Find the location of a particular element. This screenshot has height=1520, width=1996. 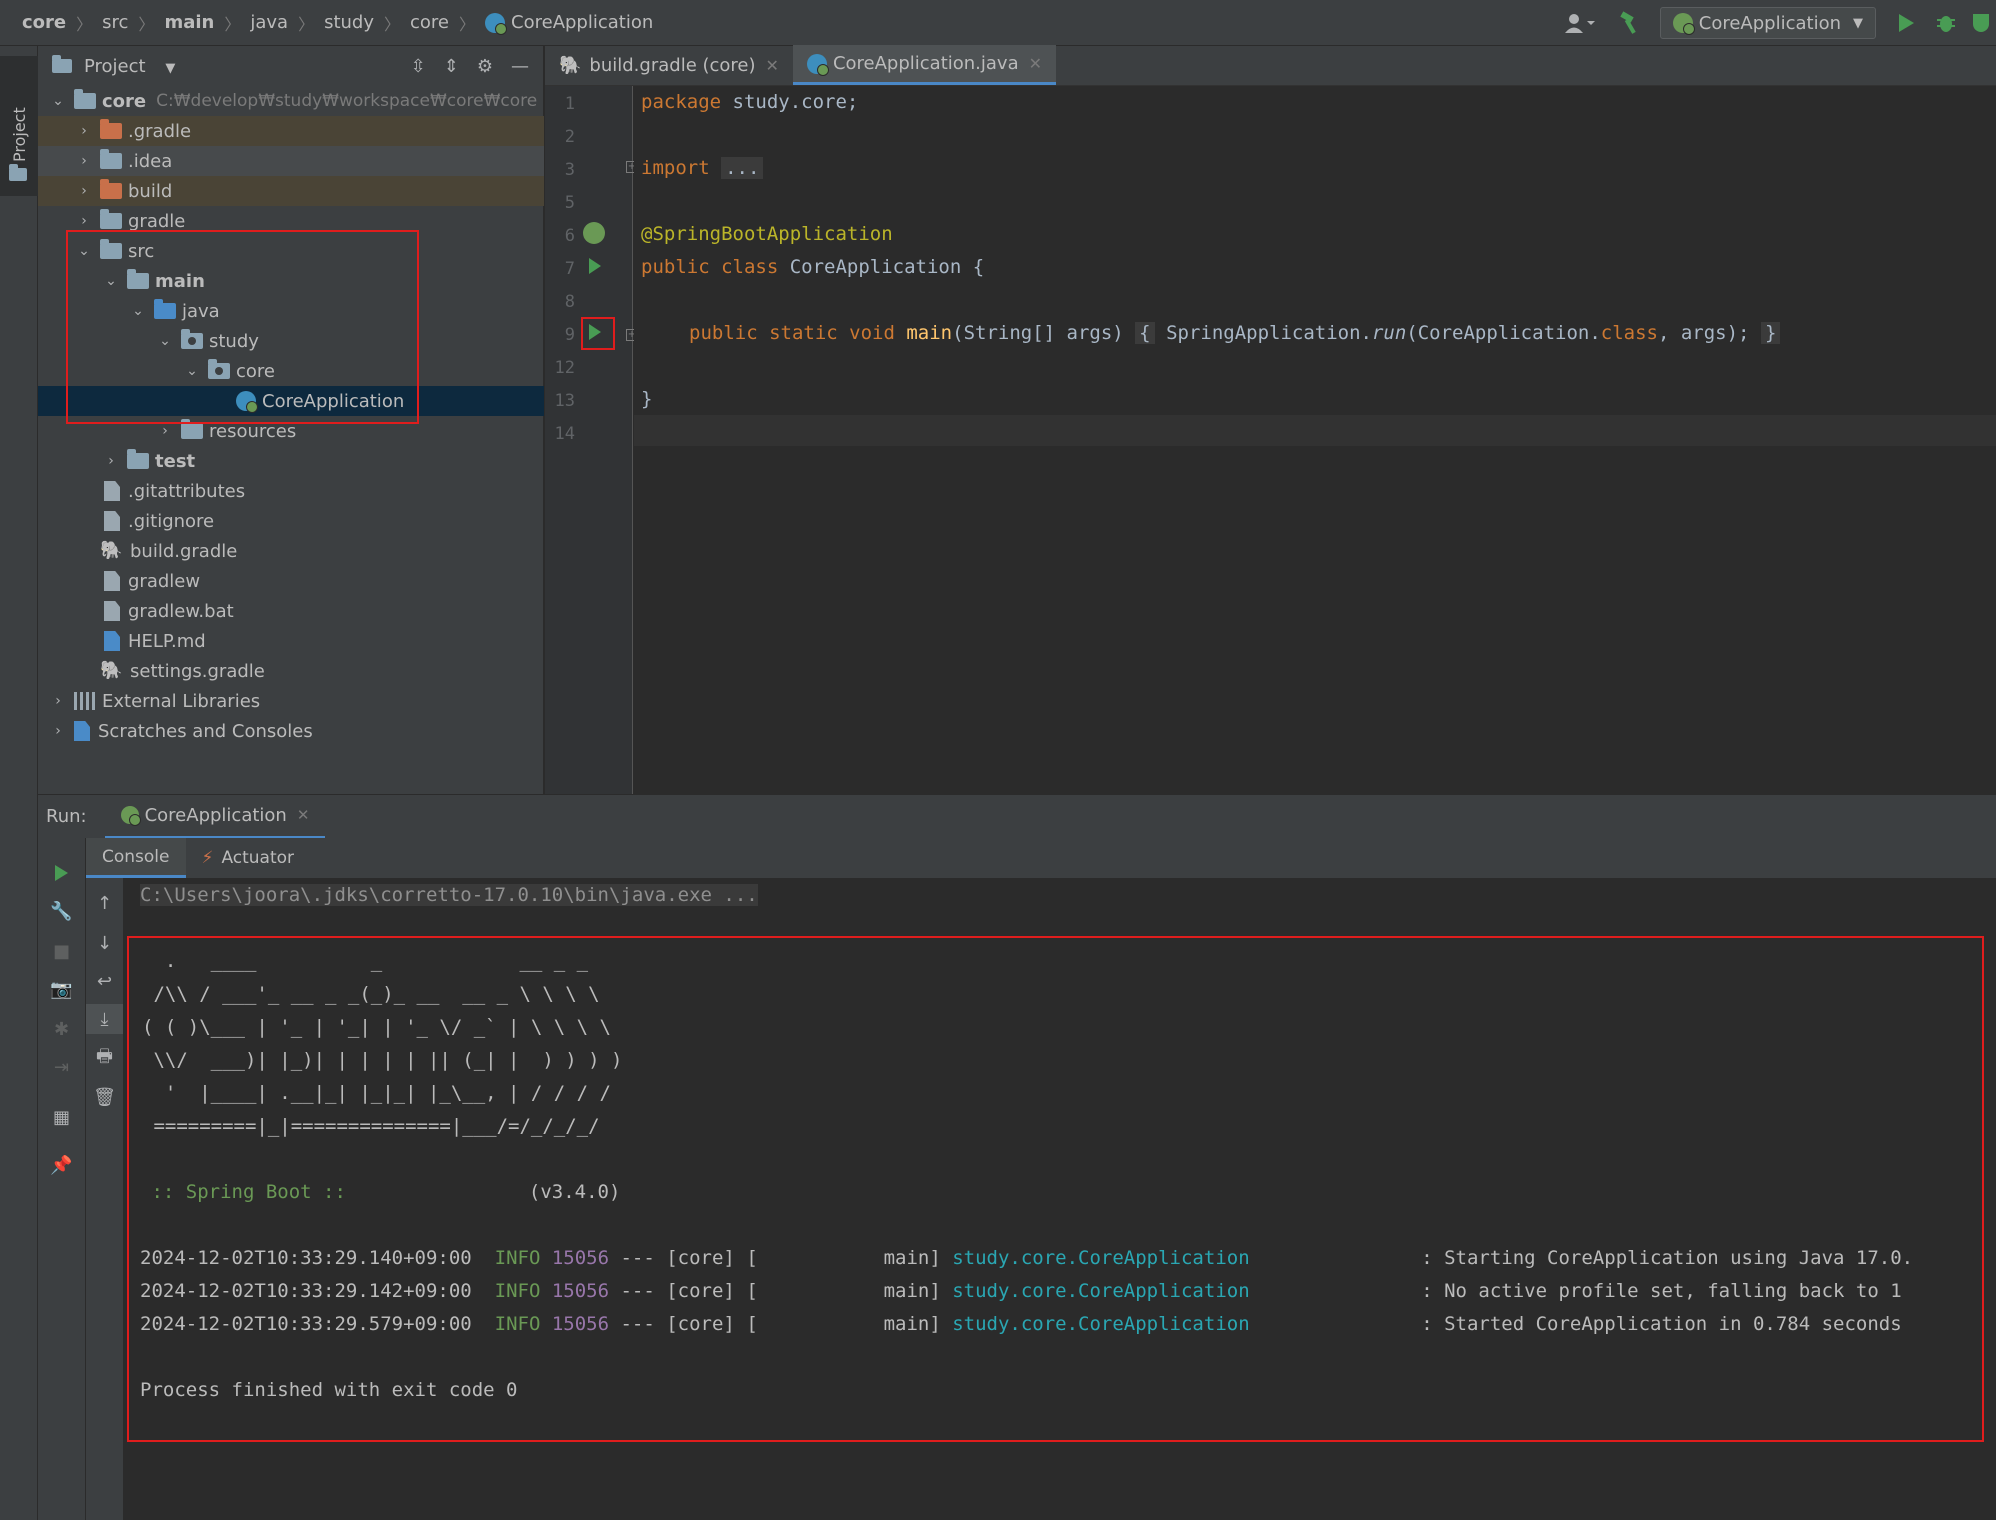

scratches-icon is located at coordinates (82, 731).